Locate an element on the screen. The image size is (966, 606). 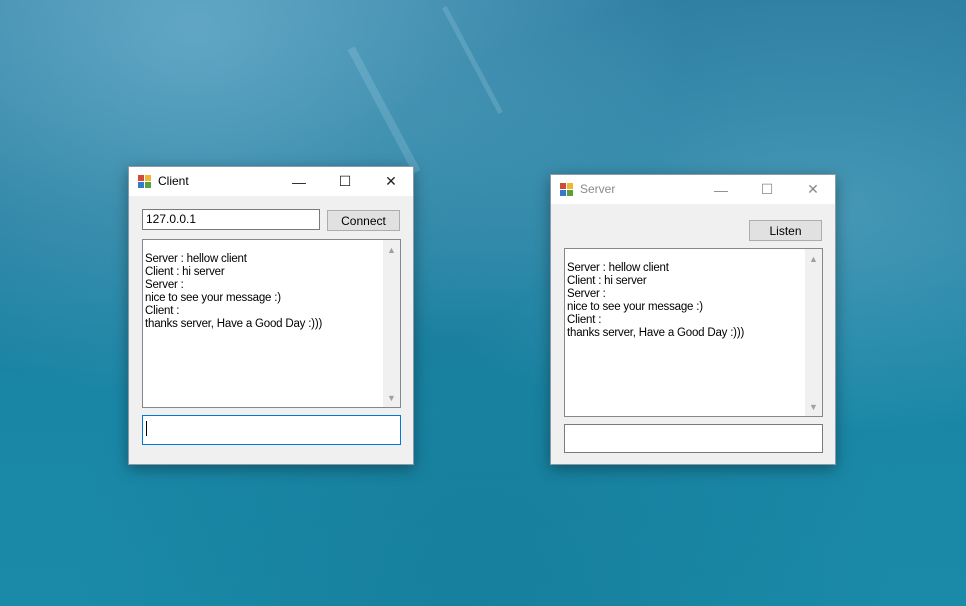
window-title: Server is located at coordinates (598, 189).